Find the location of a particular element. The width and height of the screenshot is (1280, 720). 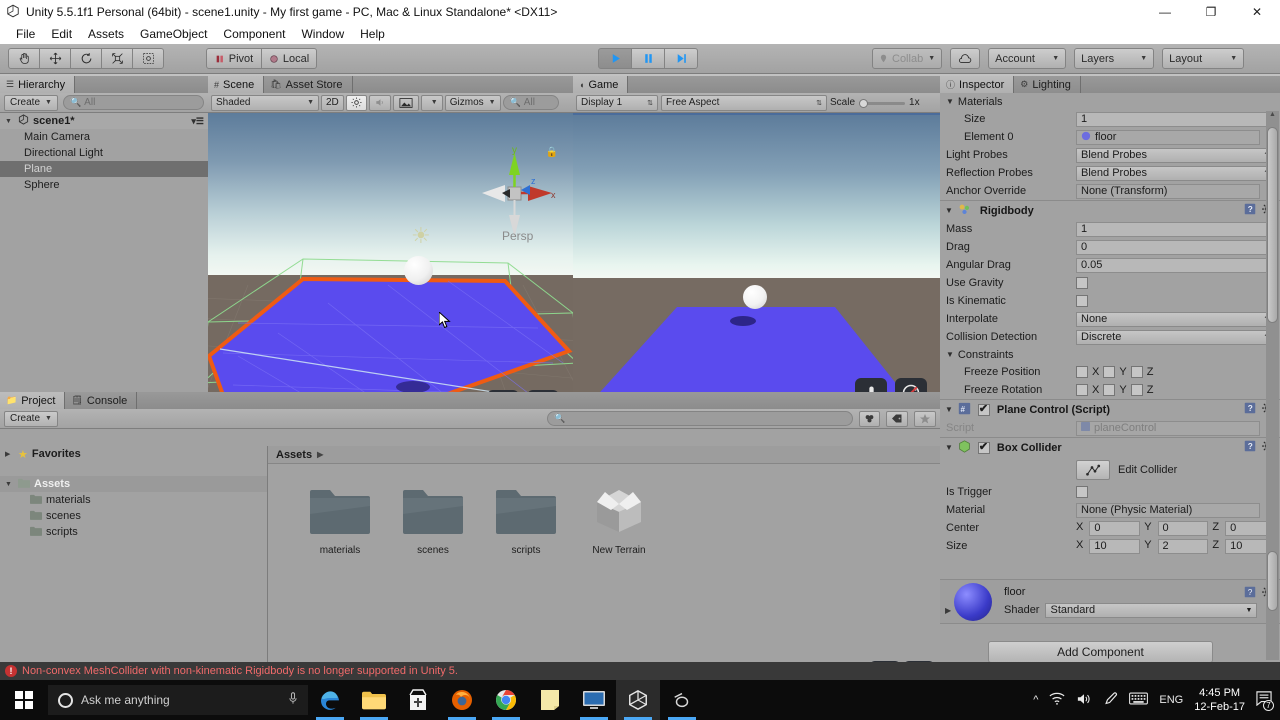

project-create-button: Create ▼ is located at coordinates (31, 418).